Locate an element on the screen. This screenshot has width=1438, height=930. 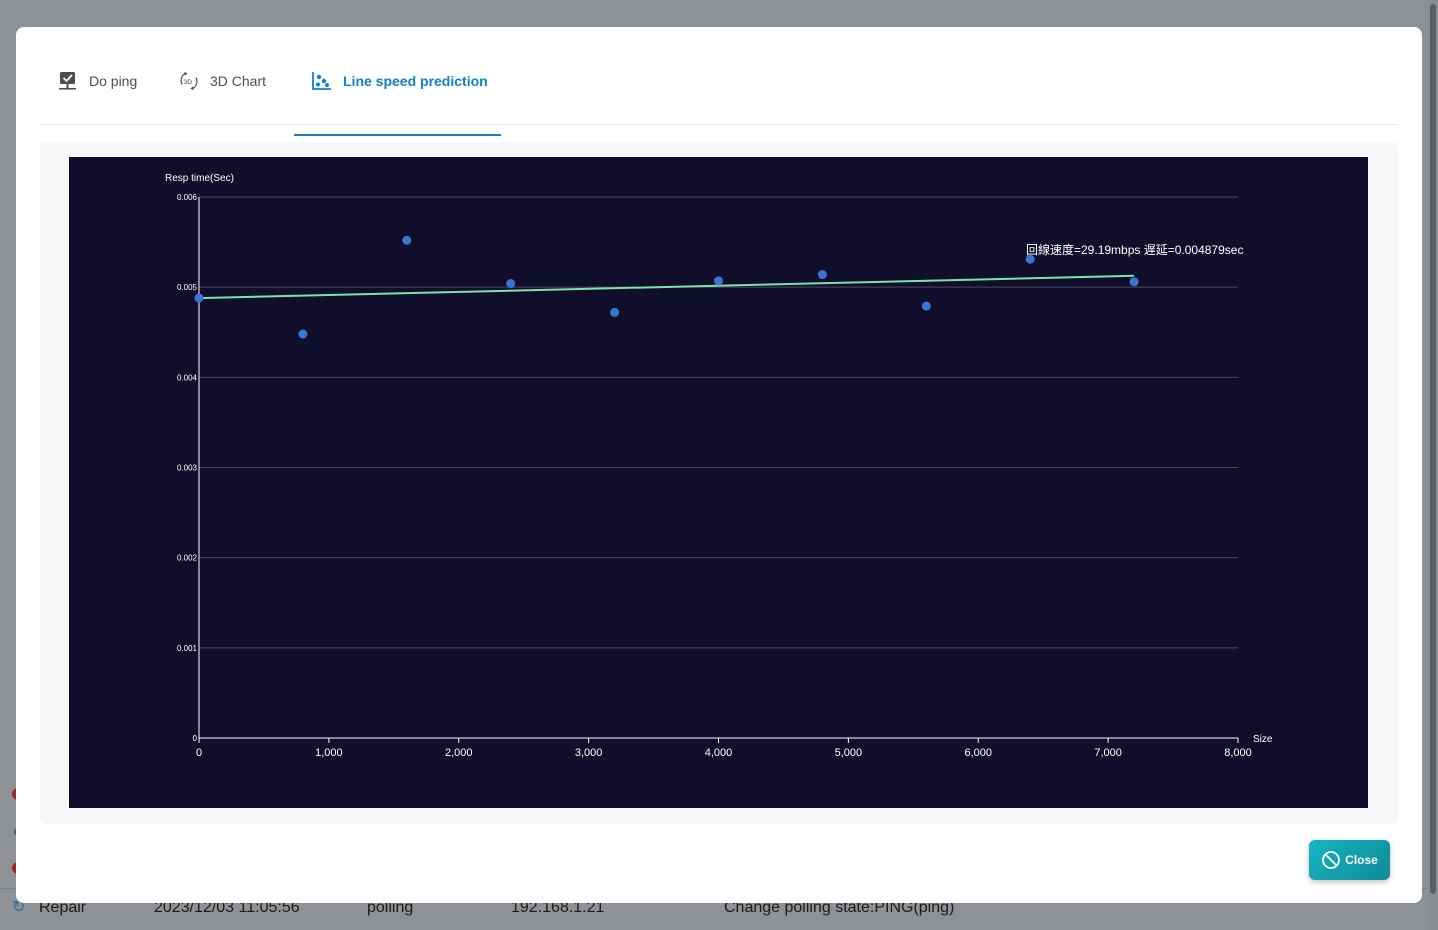
x-tick-label: 5,000 is located at coordinates (849, 753).